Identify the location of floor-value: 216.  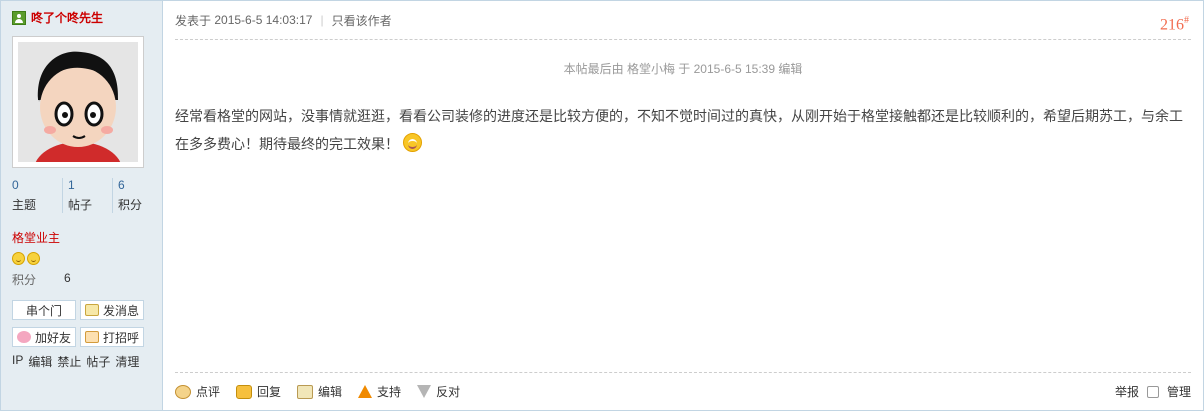
(1172, 25).